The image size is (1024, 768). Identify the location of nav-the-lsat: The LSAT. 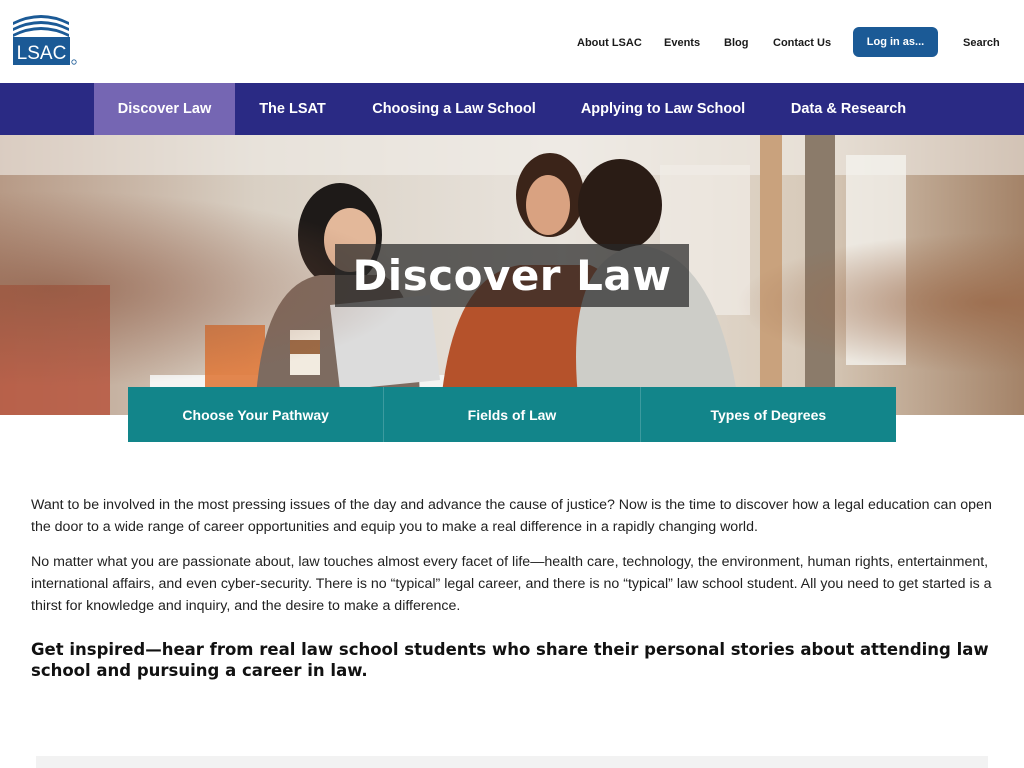
(292, 109).